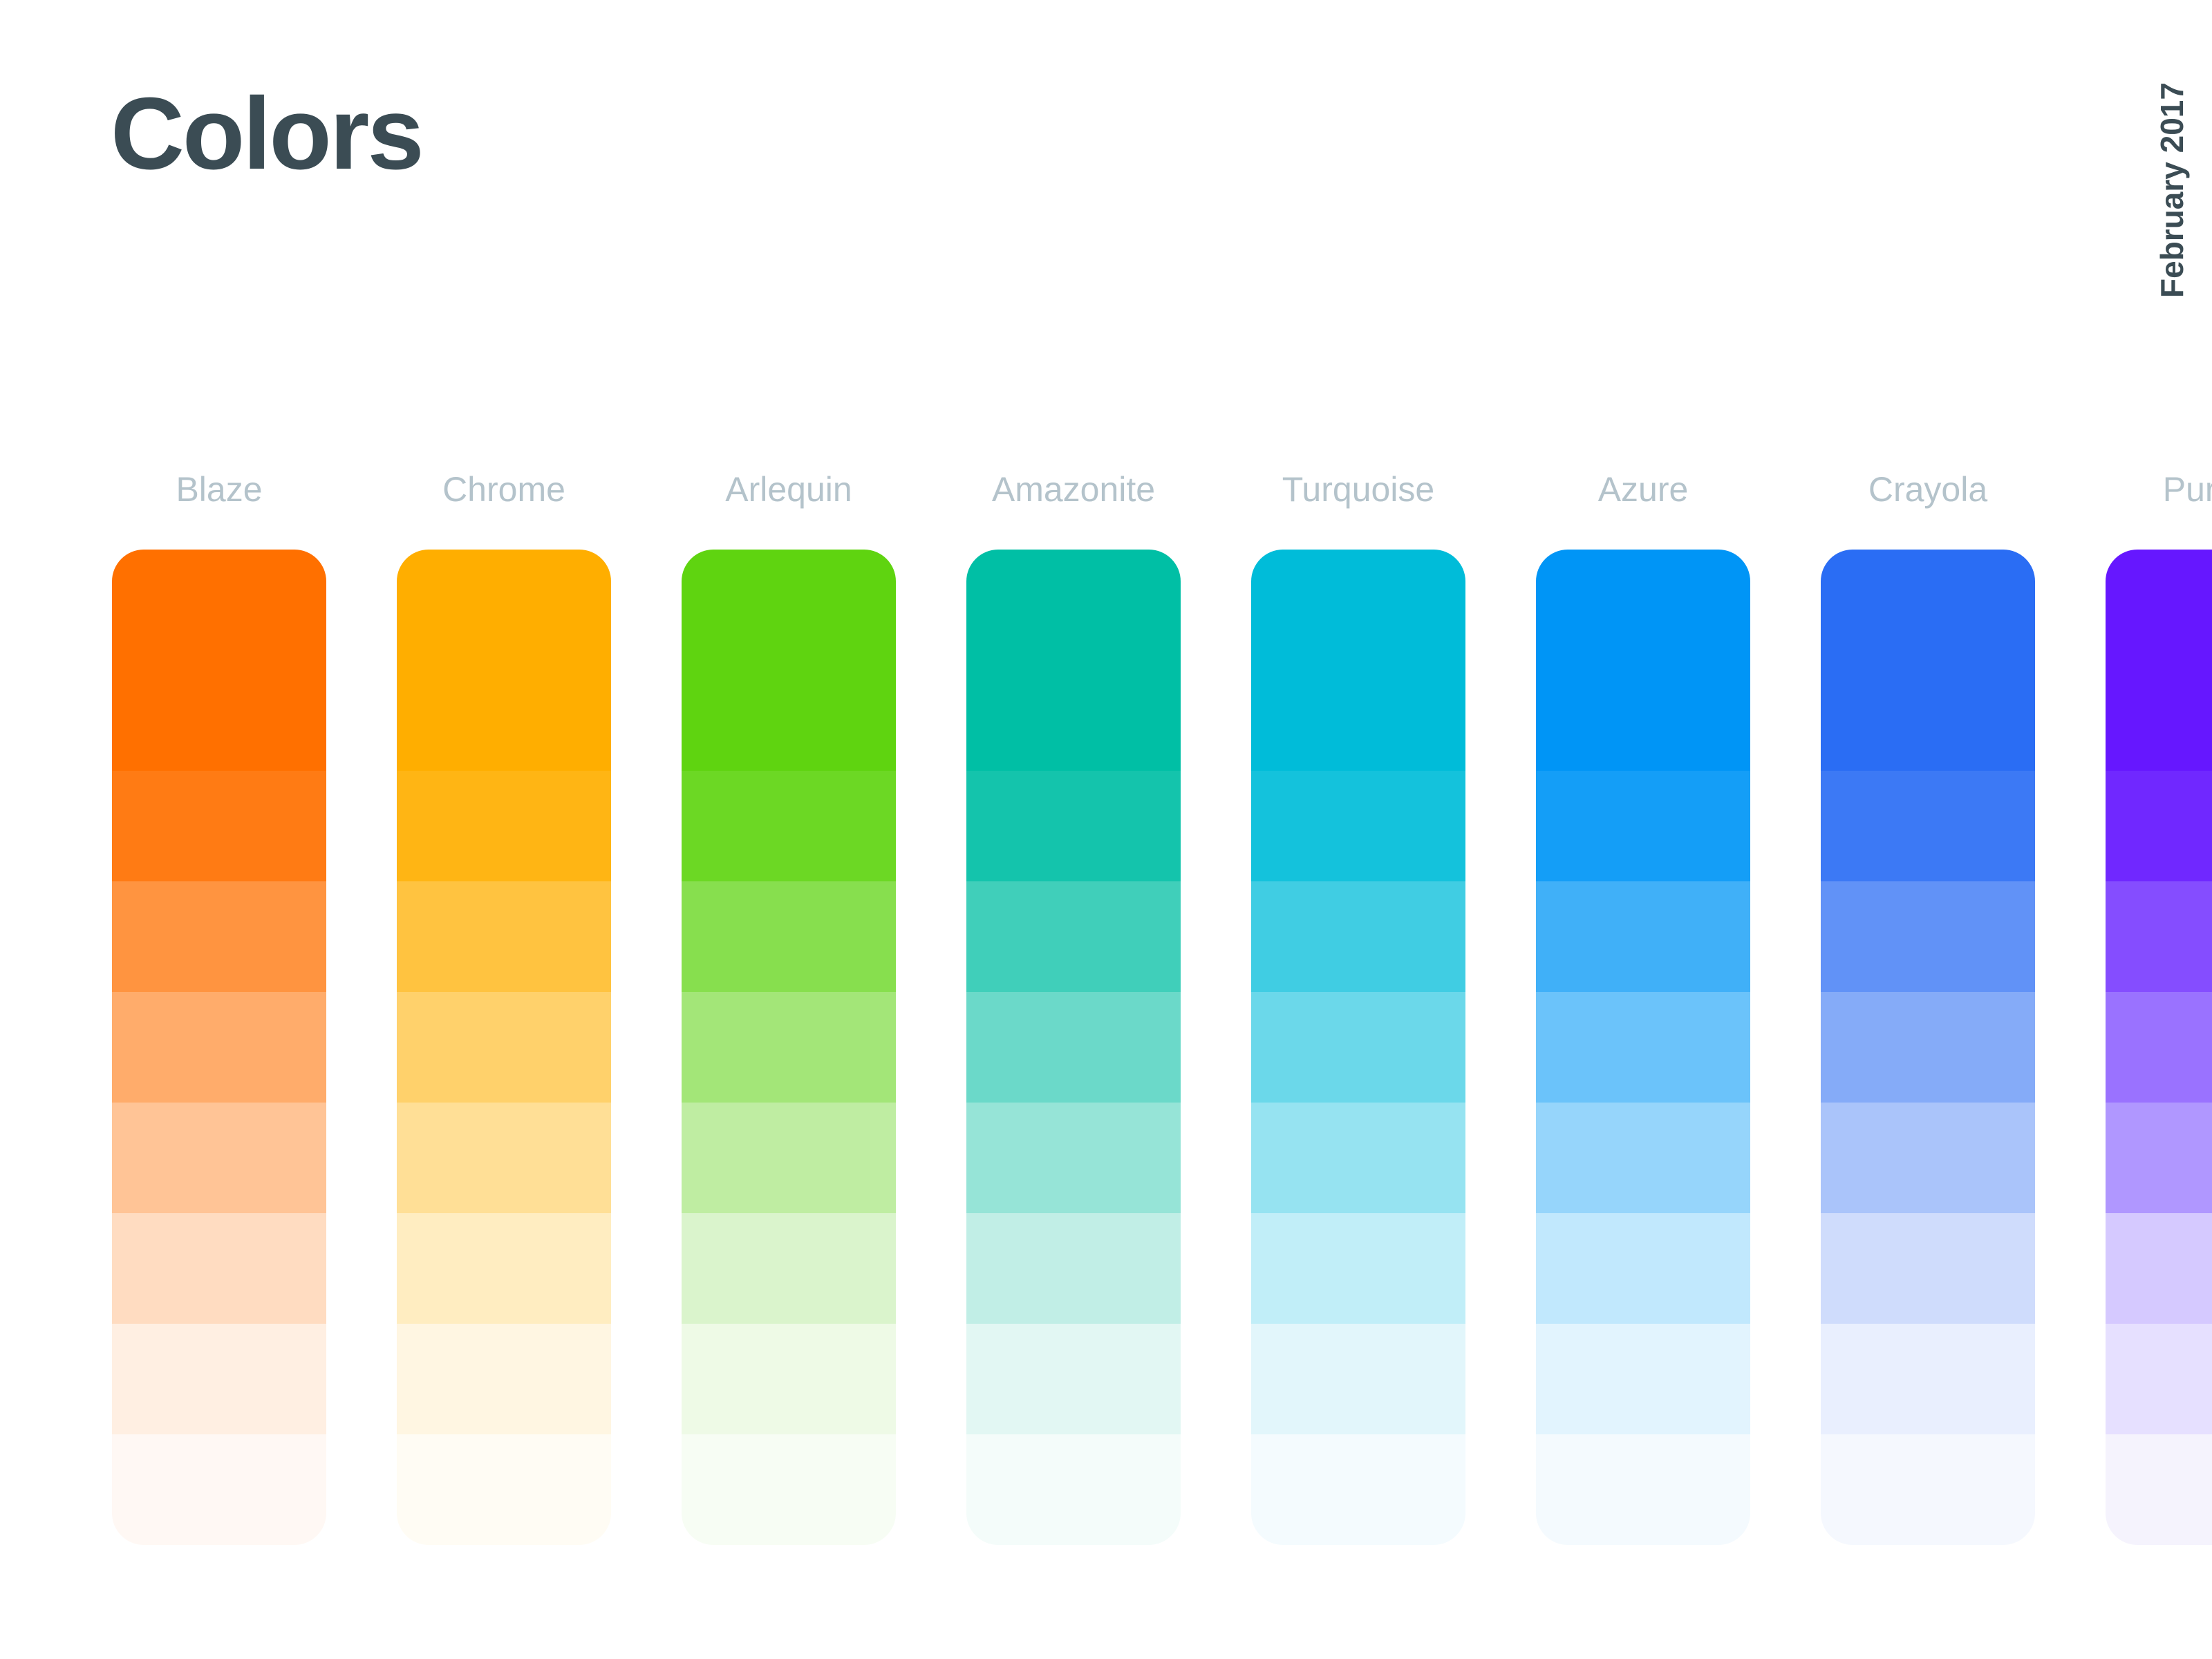 The height and width of the screenshot is (1659, 2212). I want to click on color-column: Chrome, so click(504, 987).